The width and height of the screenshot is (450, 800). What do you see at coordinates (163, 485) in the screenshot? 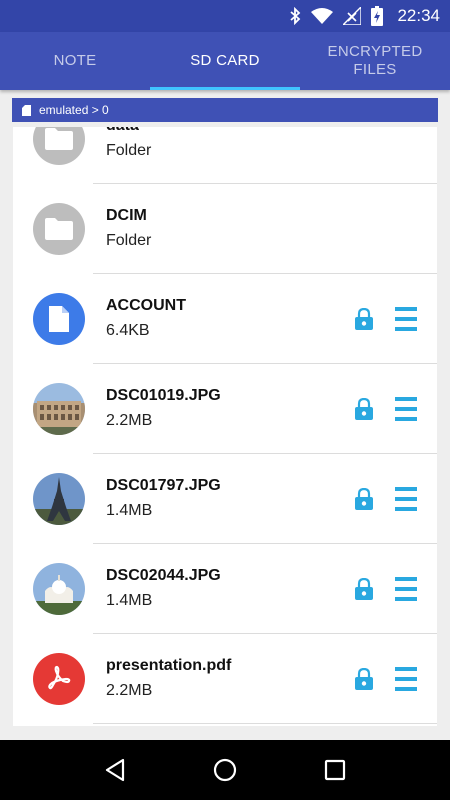
I see `file-name: DSC01797.JPG` at bounding box center [163, 485].